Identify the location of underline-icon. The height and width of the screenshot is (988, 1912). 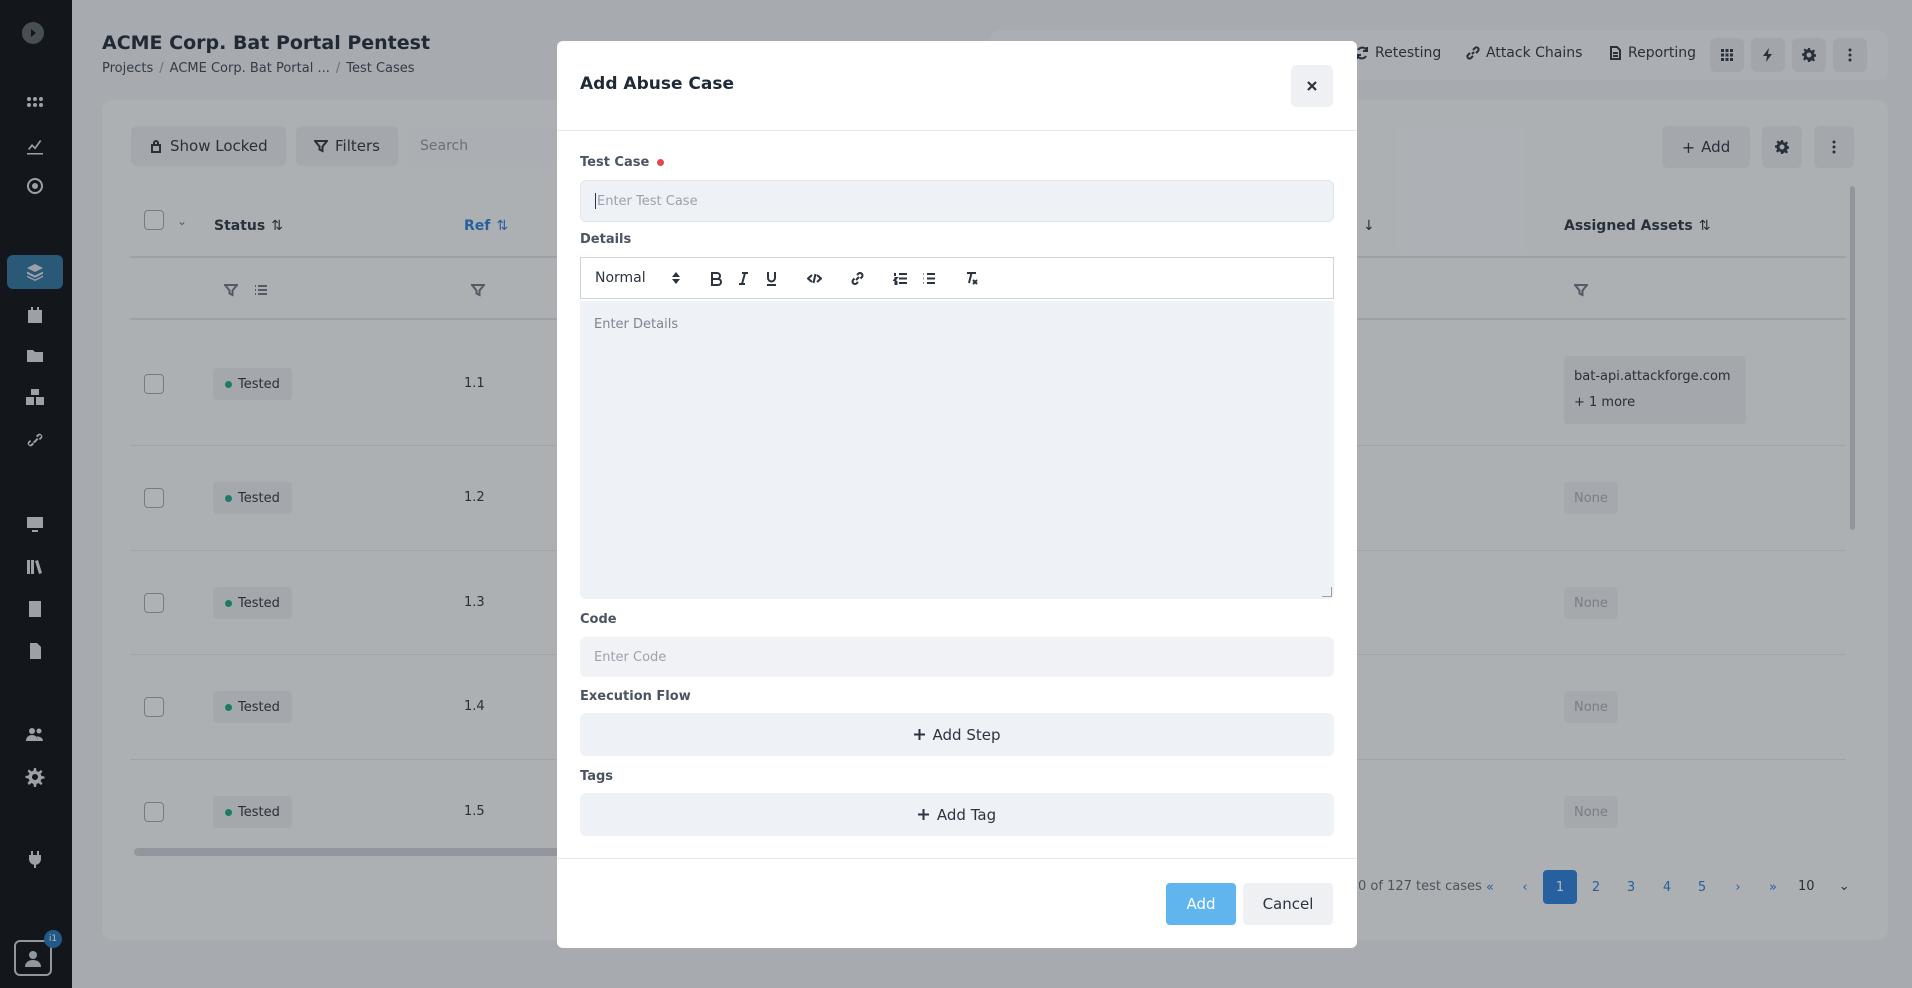
(772, 278).